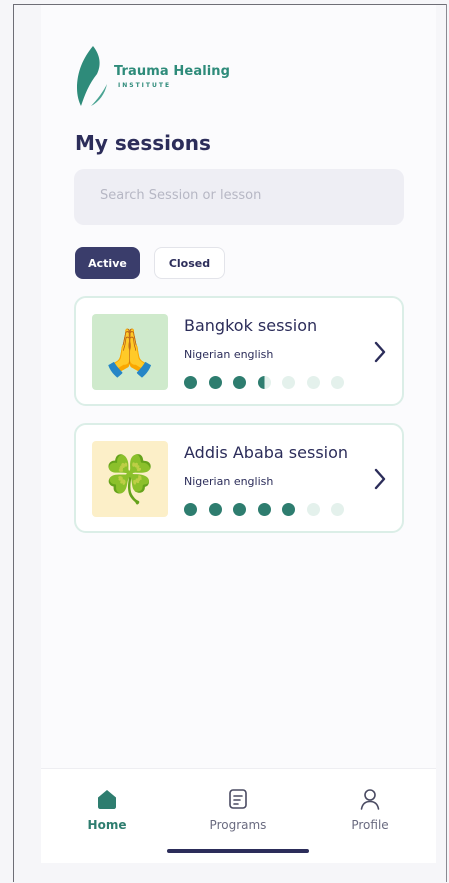 This screenshot has width=449, height=883. What do you see at coordinates (370, 799) in the screenshot?
I see `user-icon` at bounding box center [370, 799].